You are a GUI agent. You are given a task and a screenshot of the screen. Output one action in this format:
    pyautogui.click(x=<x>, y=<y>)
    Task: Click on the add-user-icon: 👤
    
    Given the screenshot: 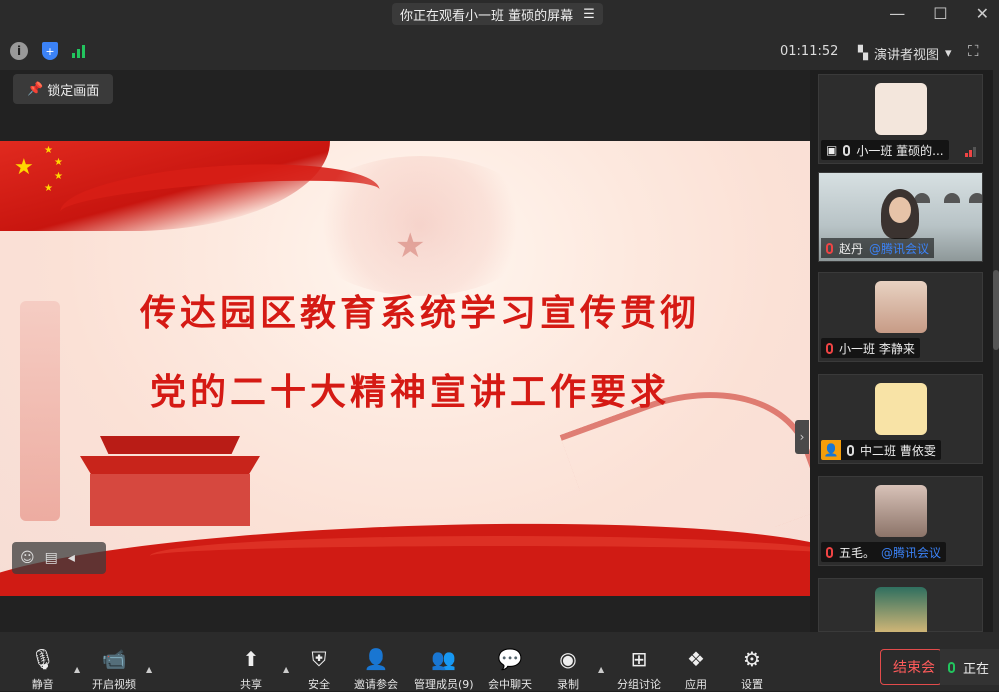 What is the action you would take?
    pyautogui.click(x=376, y=659)
    